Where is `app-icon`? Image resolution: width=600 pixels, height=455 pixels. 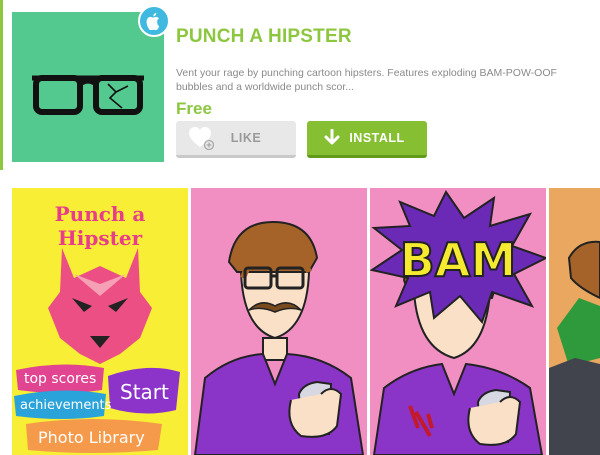 app-icon is located at coordinates (88, 87).